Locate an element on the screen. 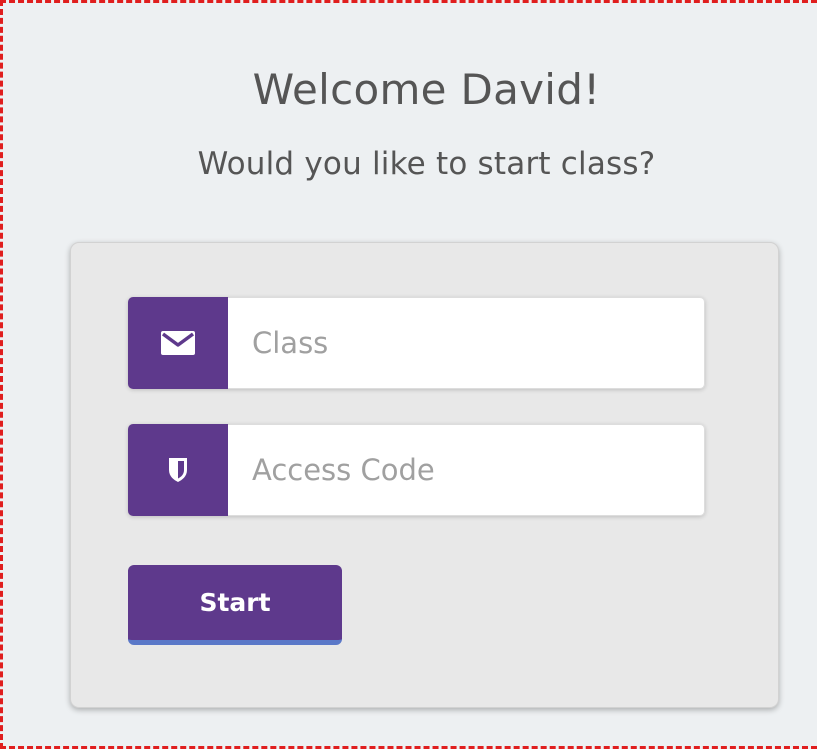 The height and width of the screenshot is (749, 817). class-input-group is located at coordinates (416, 343).